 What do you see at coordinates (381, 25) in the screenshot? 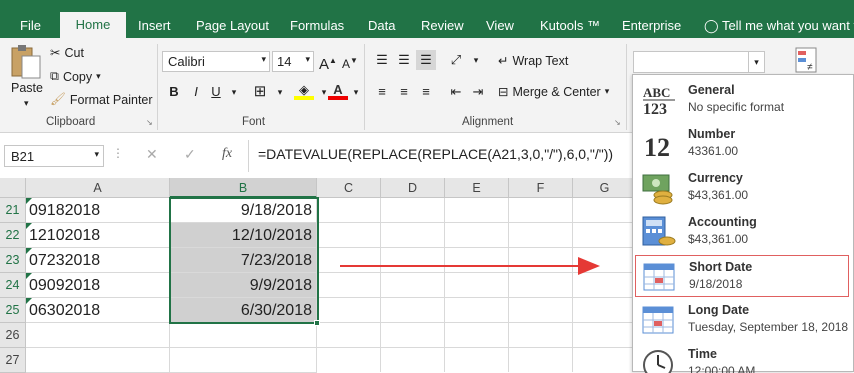
I see `tab-data: Data` at bounding box center [381, 25].